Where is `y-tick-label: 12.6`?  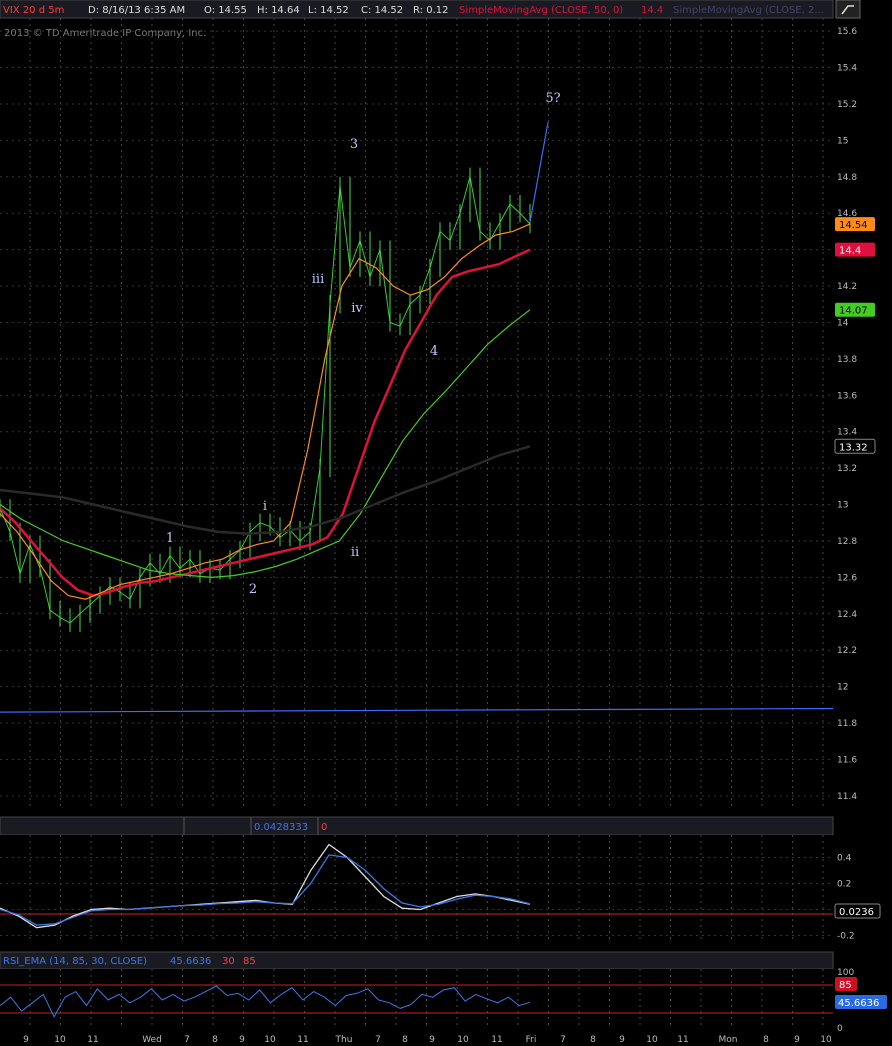
y-tick-label: 12.6 is located at coordinates (847, 578).